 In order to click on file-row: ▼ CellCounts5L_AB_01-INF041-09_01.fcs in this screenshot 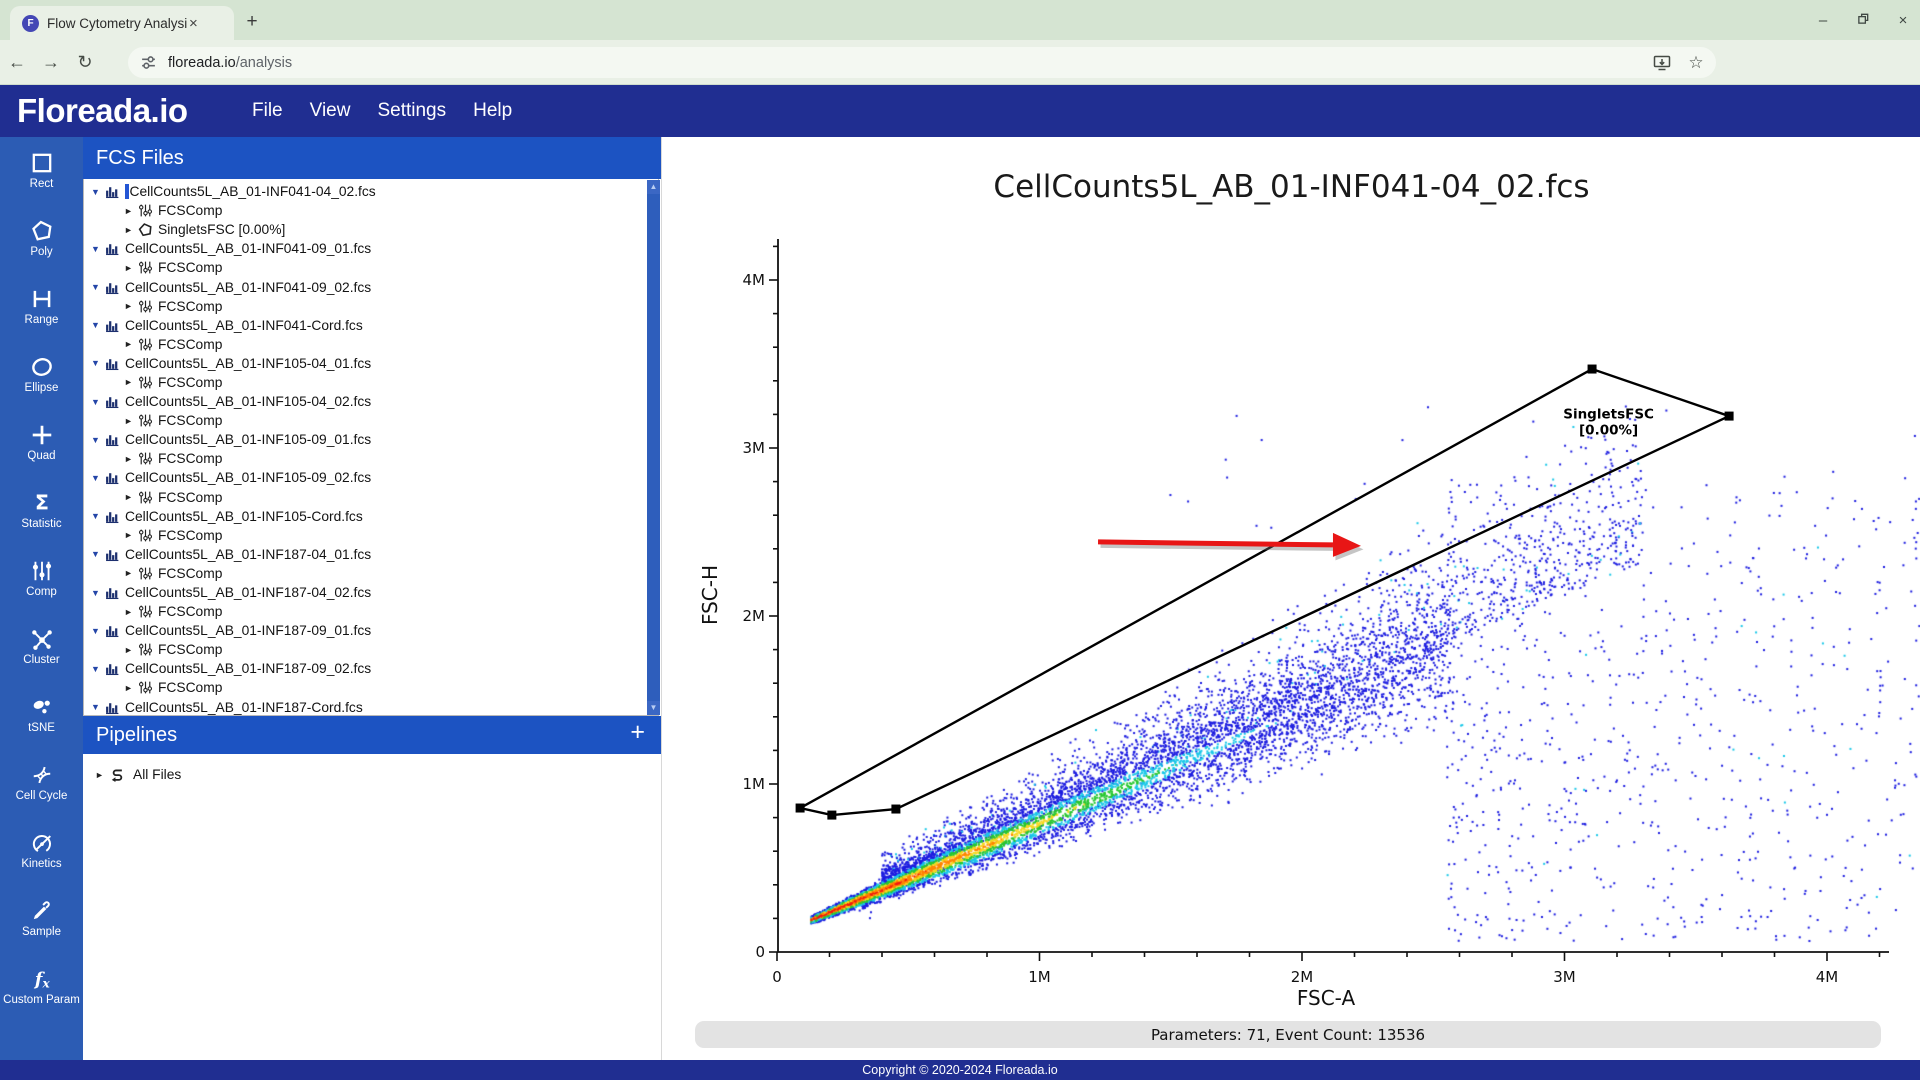, I will do `click(371, 248)`.